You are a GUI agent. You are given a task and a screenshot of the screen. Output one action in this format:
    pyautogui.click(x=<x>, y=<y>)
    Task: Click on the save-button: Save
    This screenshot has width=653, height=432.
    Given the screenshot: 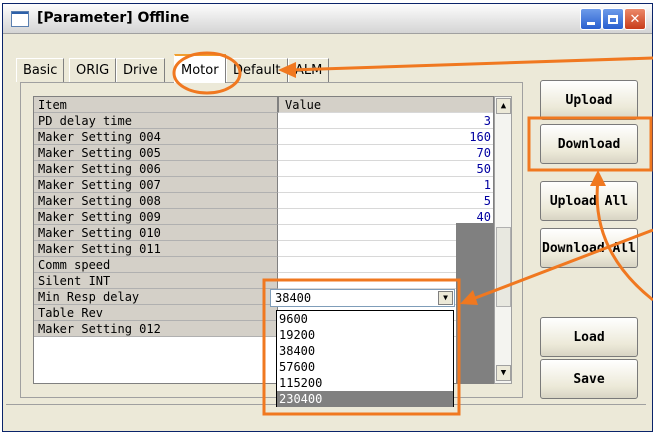 What is the action you would take?
    pyautogui.click(x=589, y=379)
    